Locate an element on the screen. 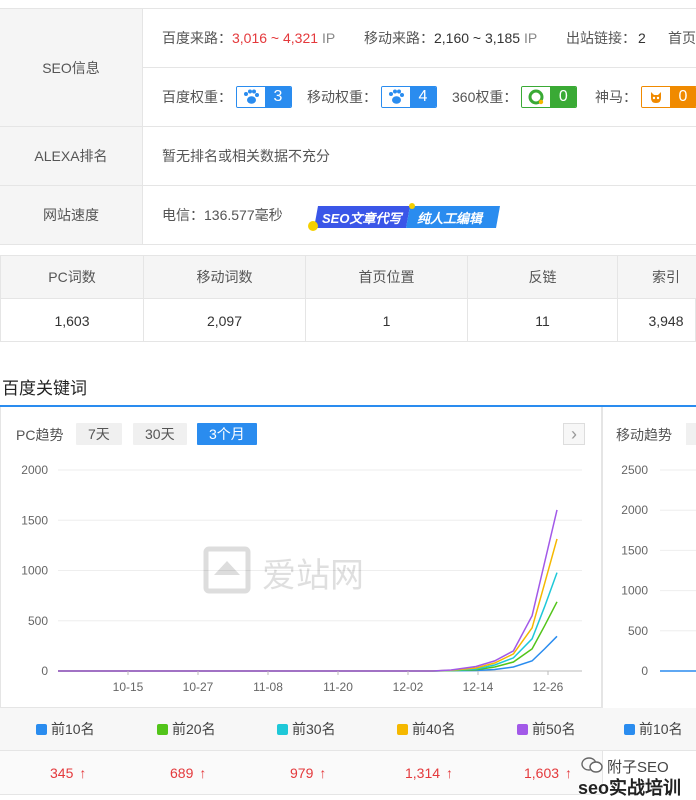 The height and width of the screenshot is (800, 696). stats-header-pc: PC词数 is located at coordinates (72, 277).